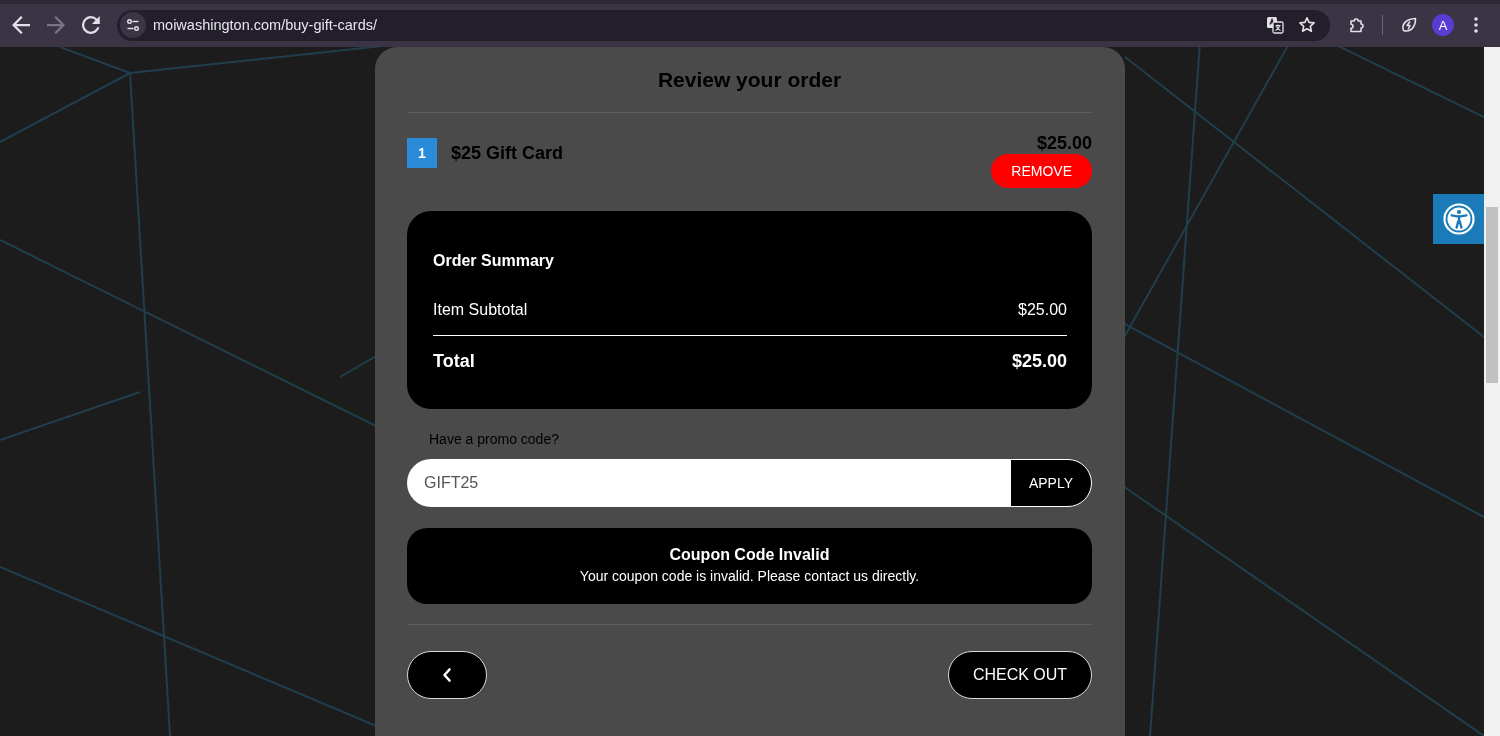 This screenshot has height=736, width=1500. Describe the element at coordinates (494, 439) in the screenshot. I see `promo-label: Have a promo code?` at that location.